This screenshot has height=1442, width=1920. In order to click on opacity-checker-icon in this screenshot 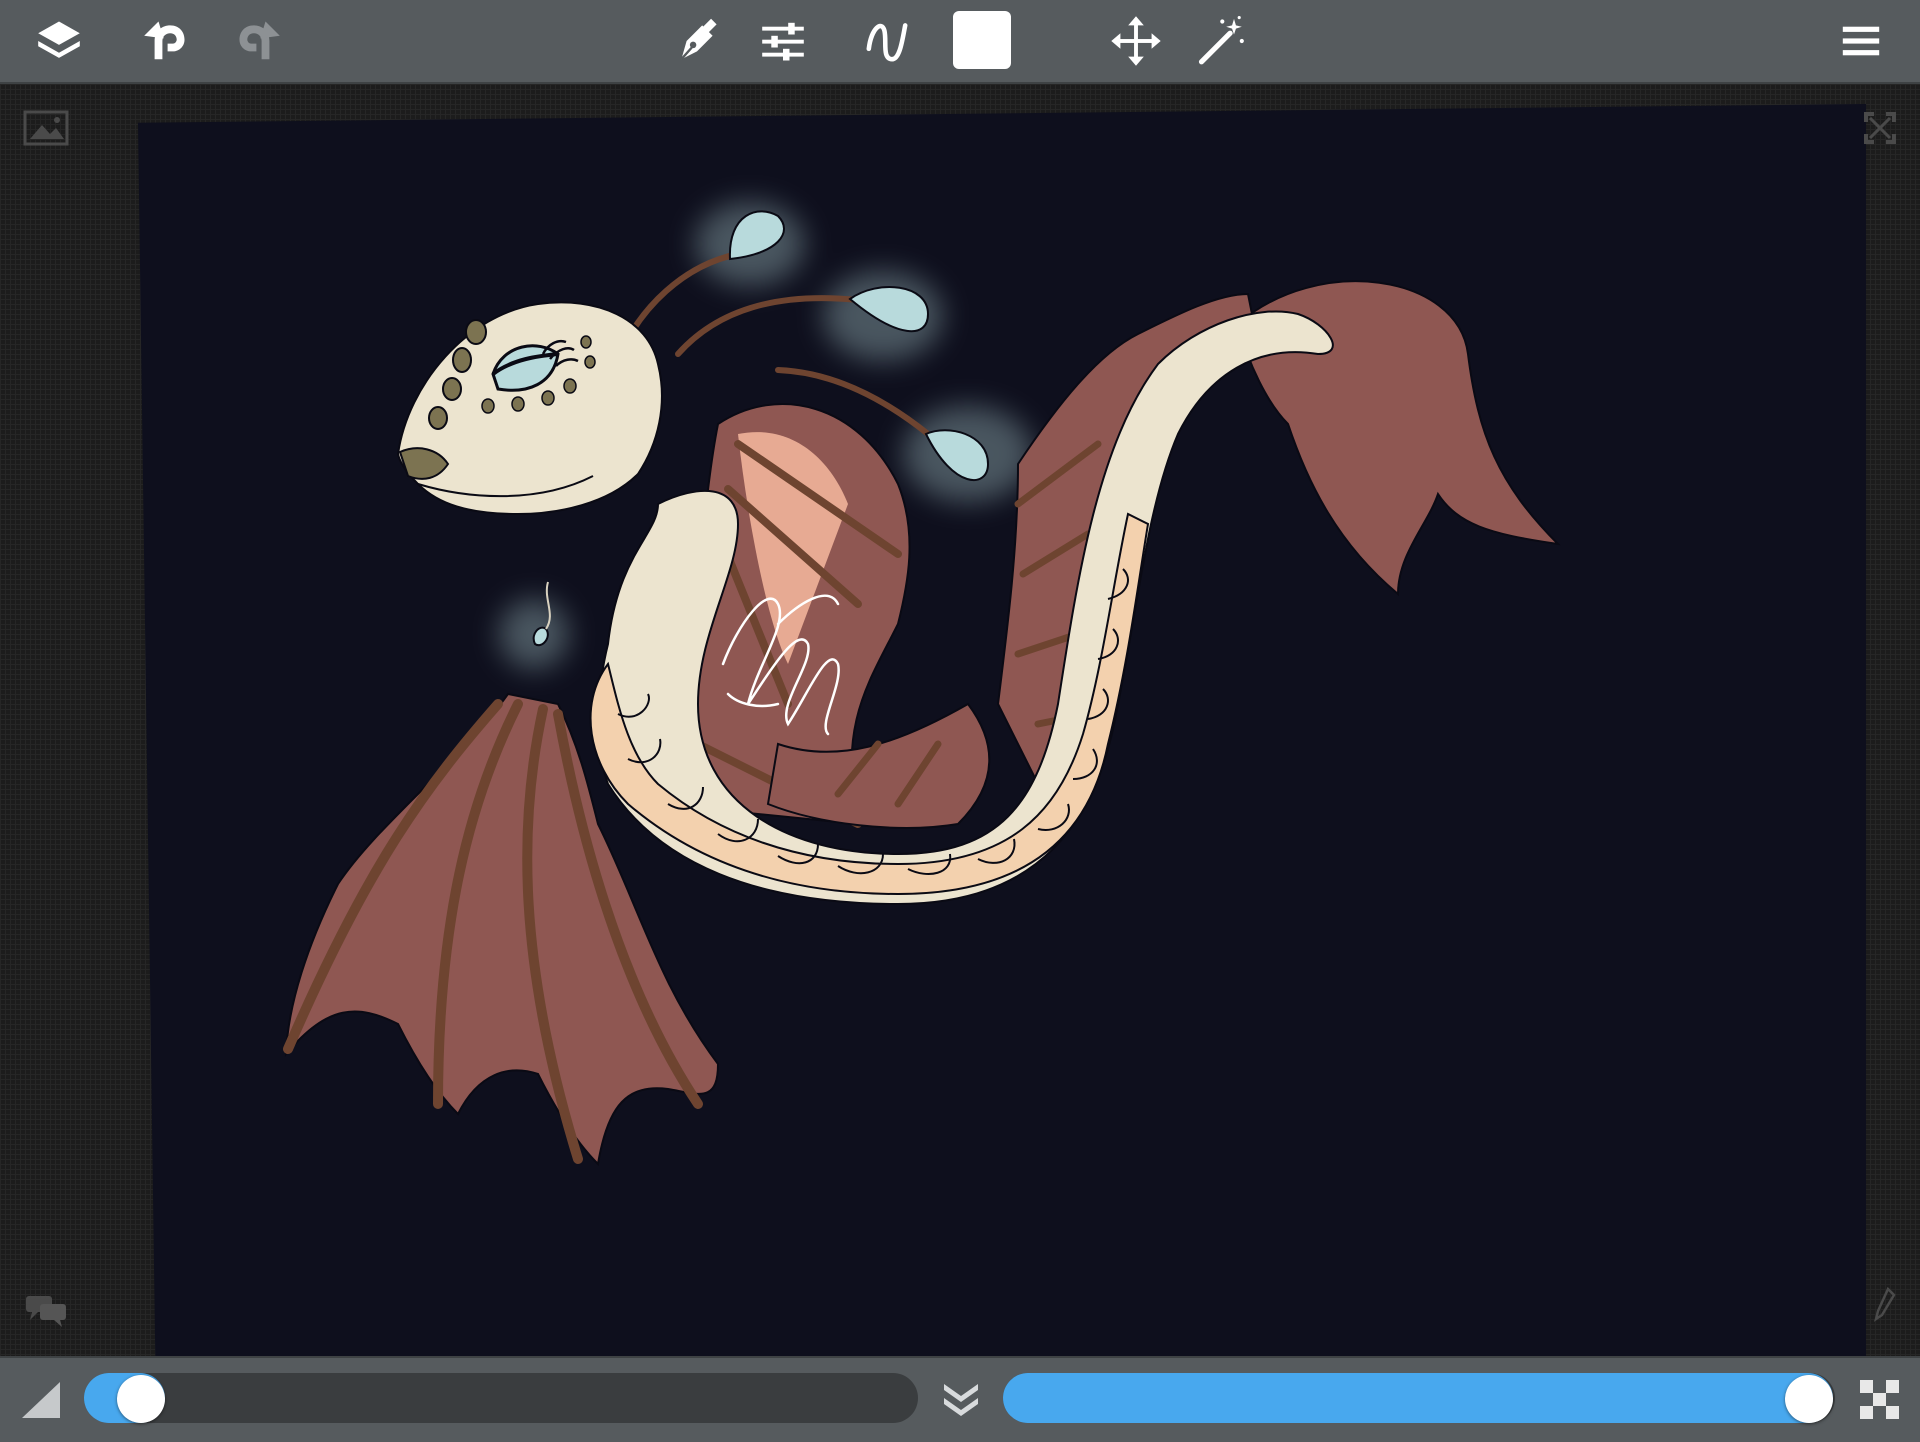, I will do `click(1879, 1399)`.